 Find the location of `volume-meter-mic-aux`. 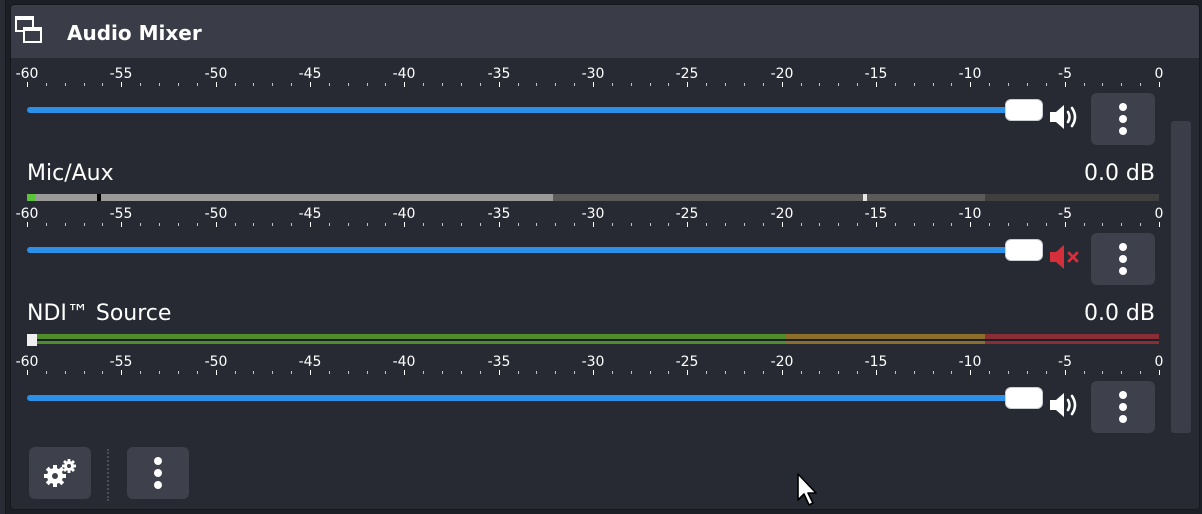

volume-meter-mic-aux is located at coordinates (593, 197).